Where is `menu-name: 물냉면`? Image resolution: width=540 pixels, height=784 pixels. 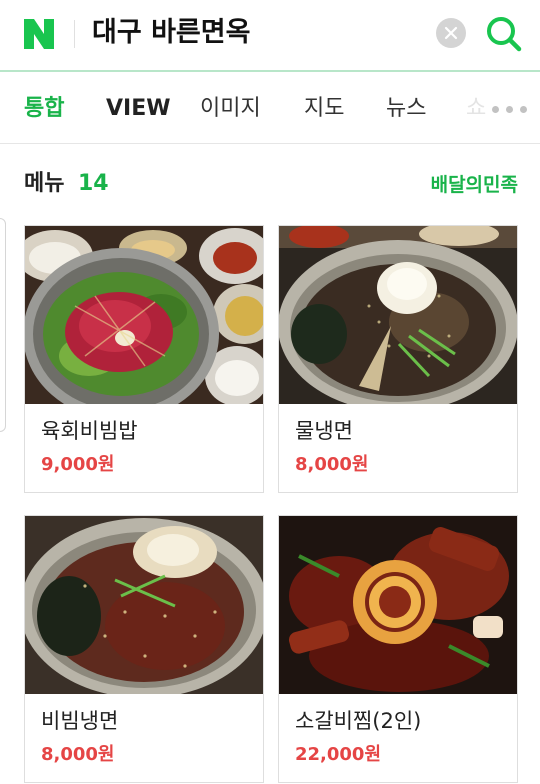 menu-name: 물냉면 is located at coordinates (324, 431).